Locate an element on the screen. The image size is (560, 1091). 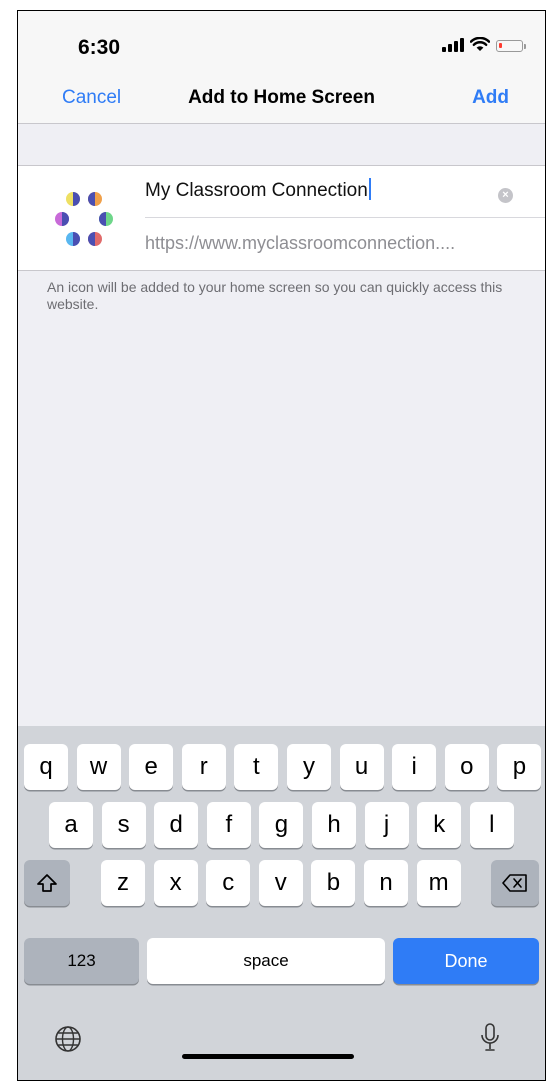
key-x: x is located at coordinates (175, 883).